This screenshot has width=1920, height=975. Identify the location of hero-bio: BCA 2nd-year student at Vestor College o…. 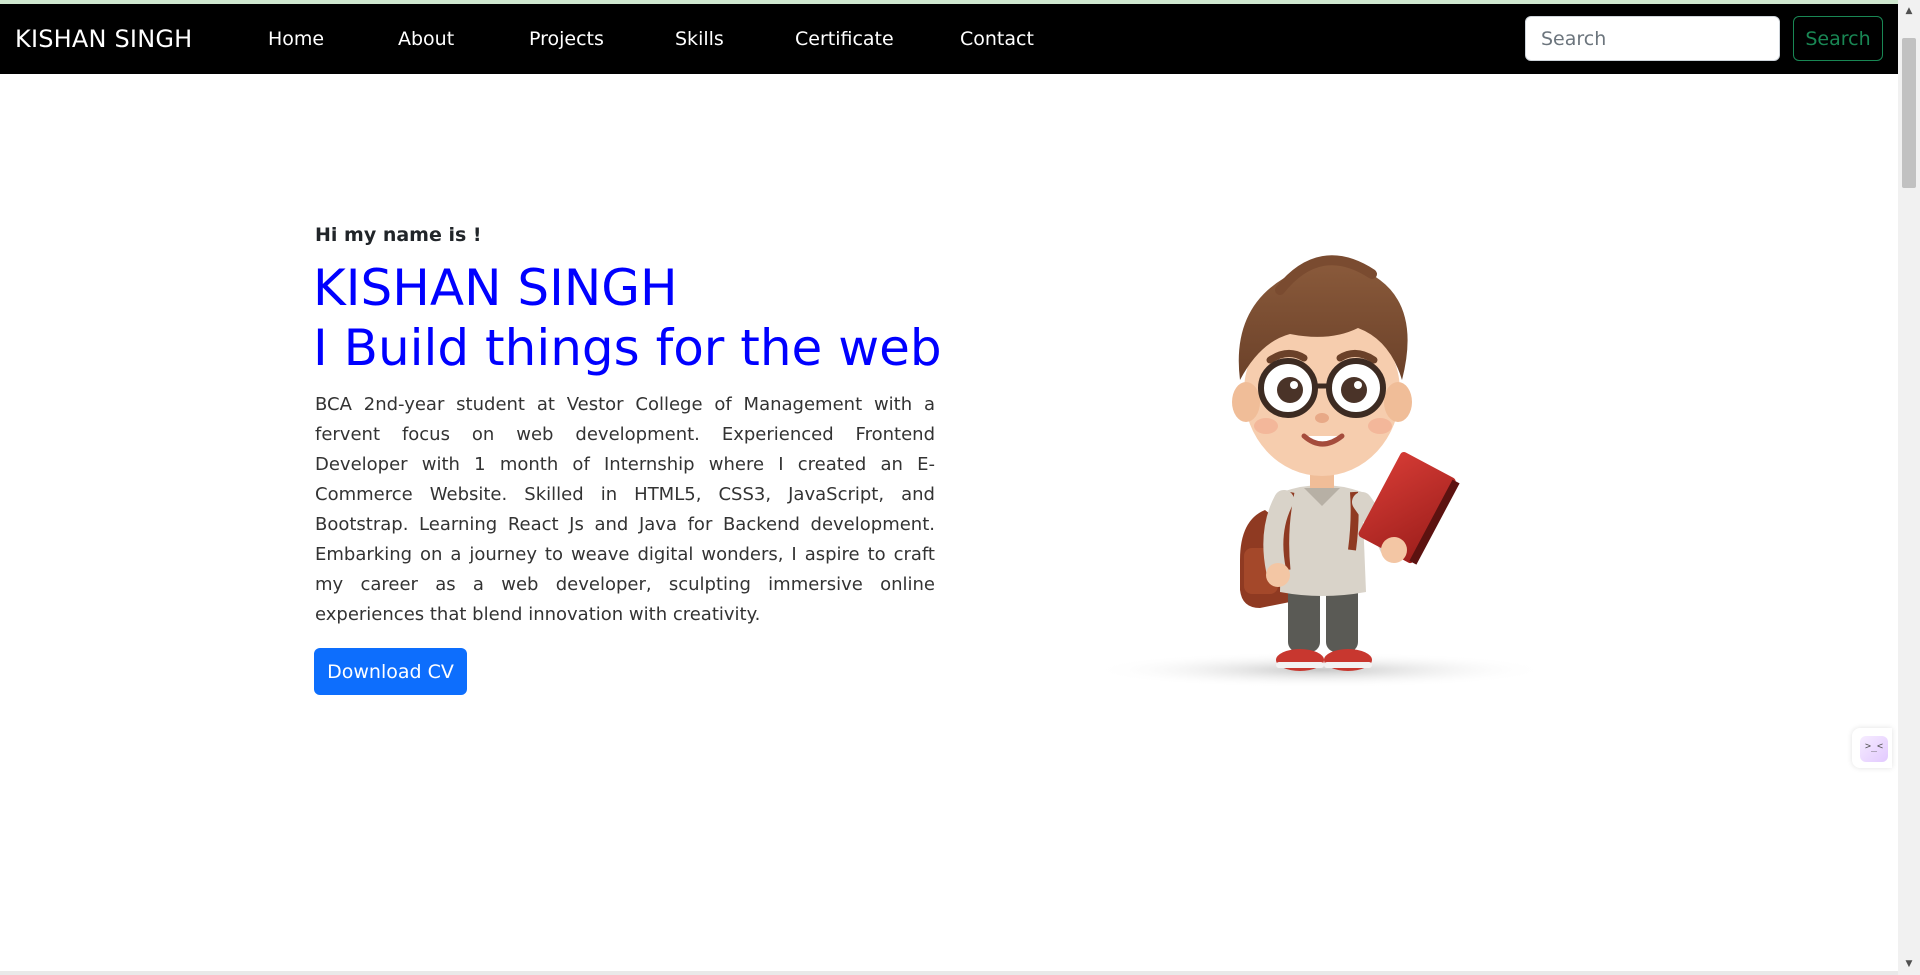
(625, 509).